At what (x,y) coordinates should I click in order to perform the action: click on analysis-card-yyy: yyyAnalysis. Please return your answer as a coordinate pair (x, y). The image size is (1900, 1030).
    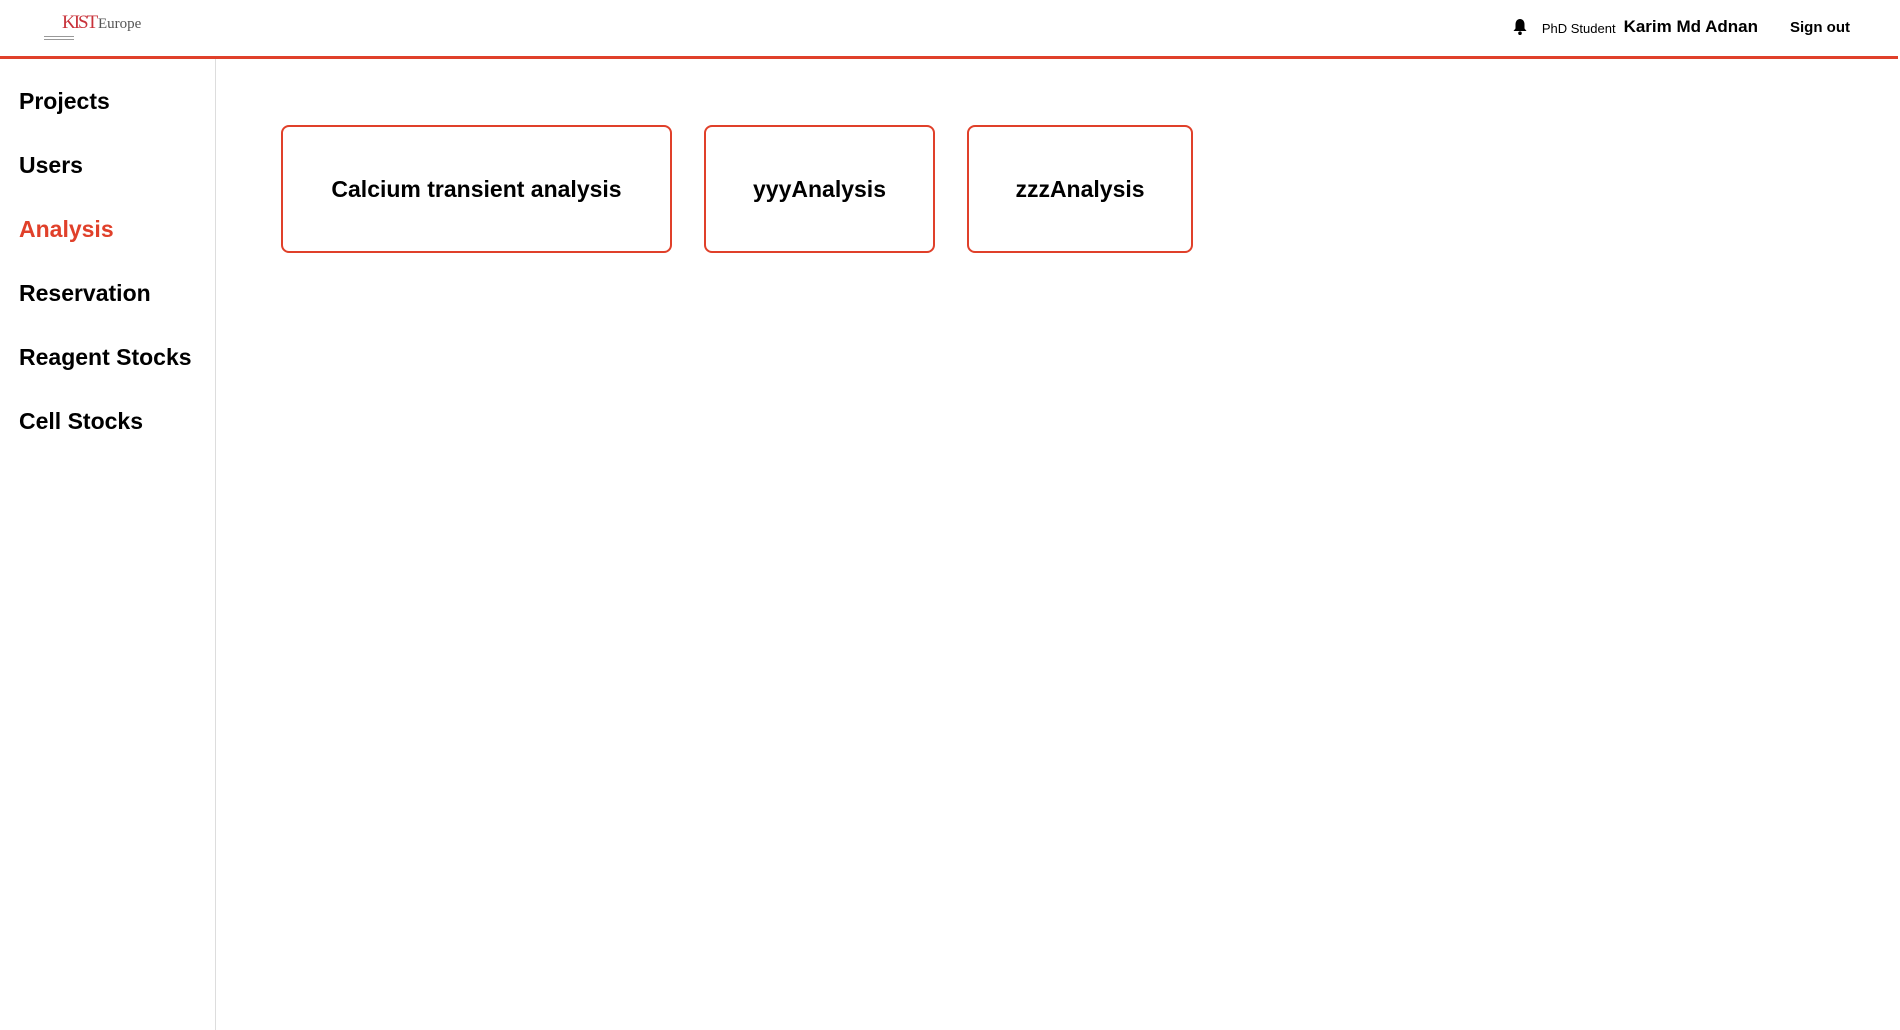
    Looking at the image, I should click on (819, 189).